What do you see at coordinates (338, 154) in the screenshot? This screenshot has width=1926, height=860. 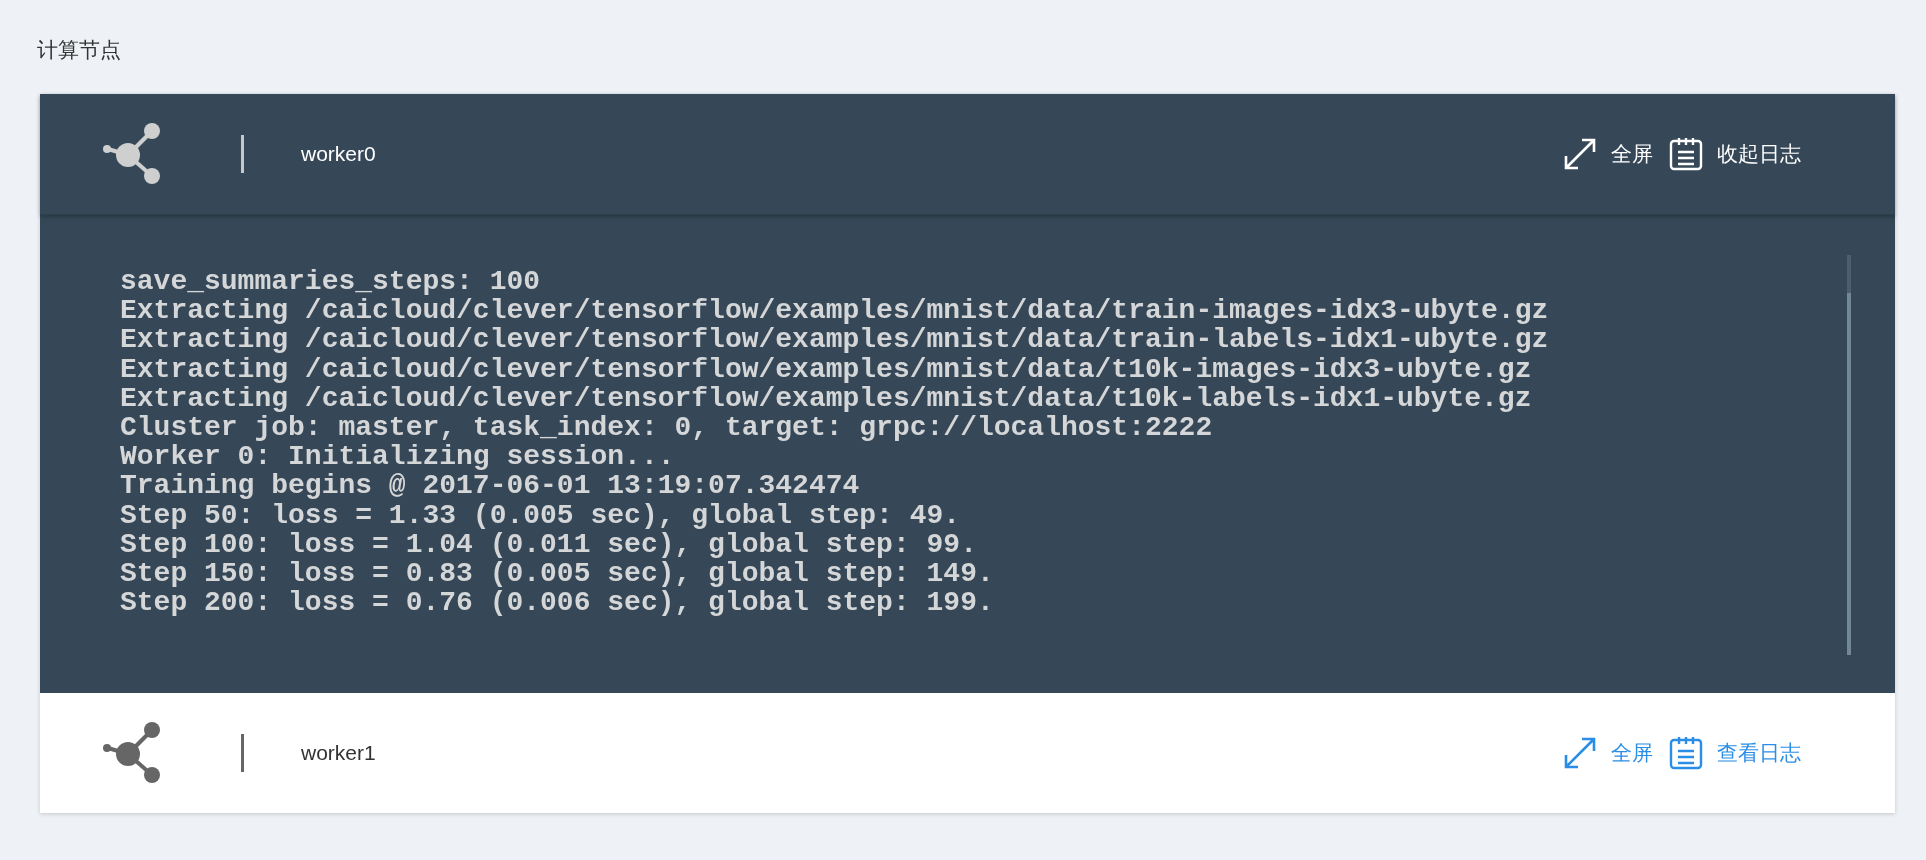 I see `worker-name: worker0` at bounding box center [338, 154].